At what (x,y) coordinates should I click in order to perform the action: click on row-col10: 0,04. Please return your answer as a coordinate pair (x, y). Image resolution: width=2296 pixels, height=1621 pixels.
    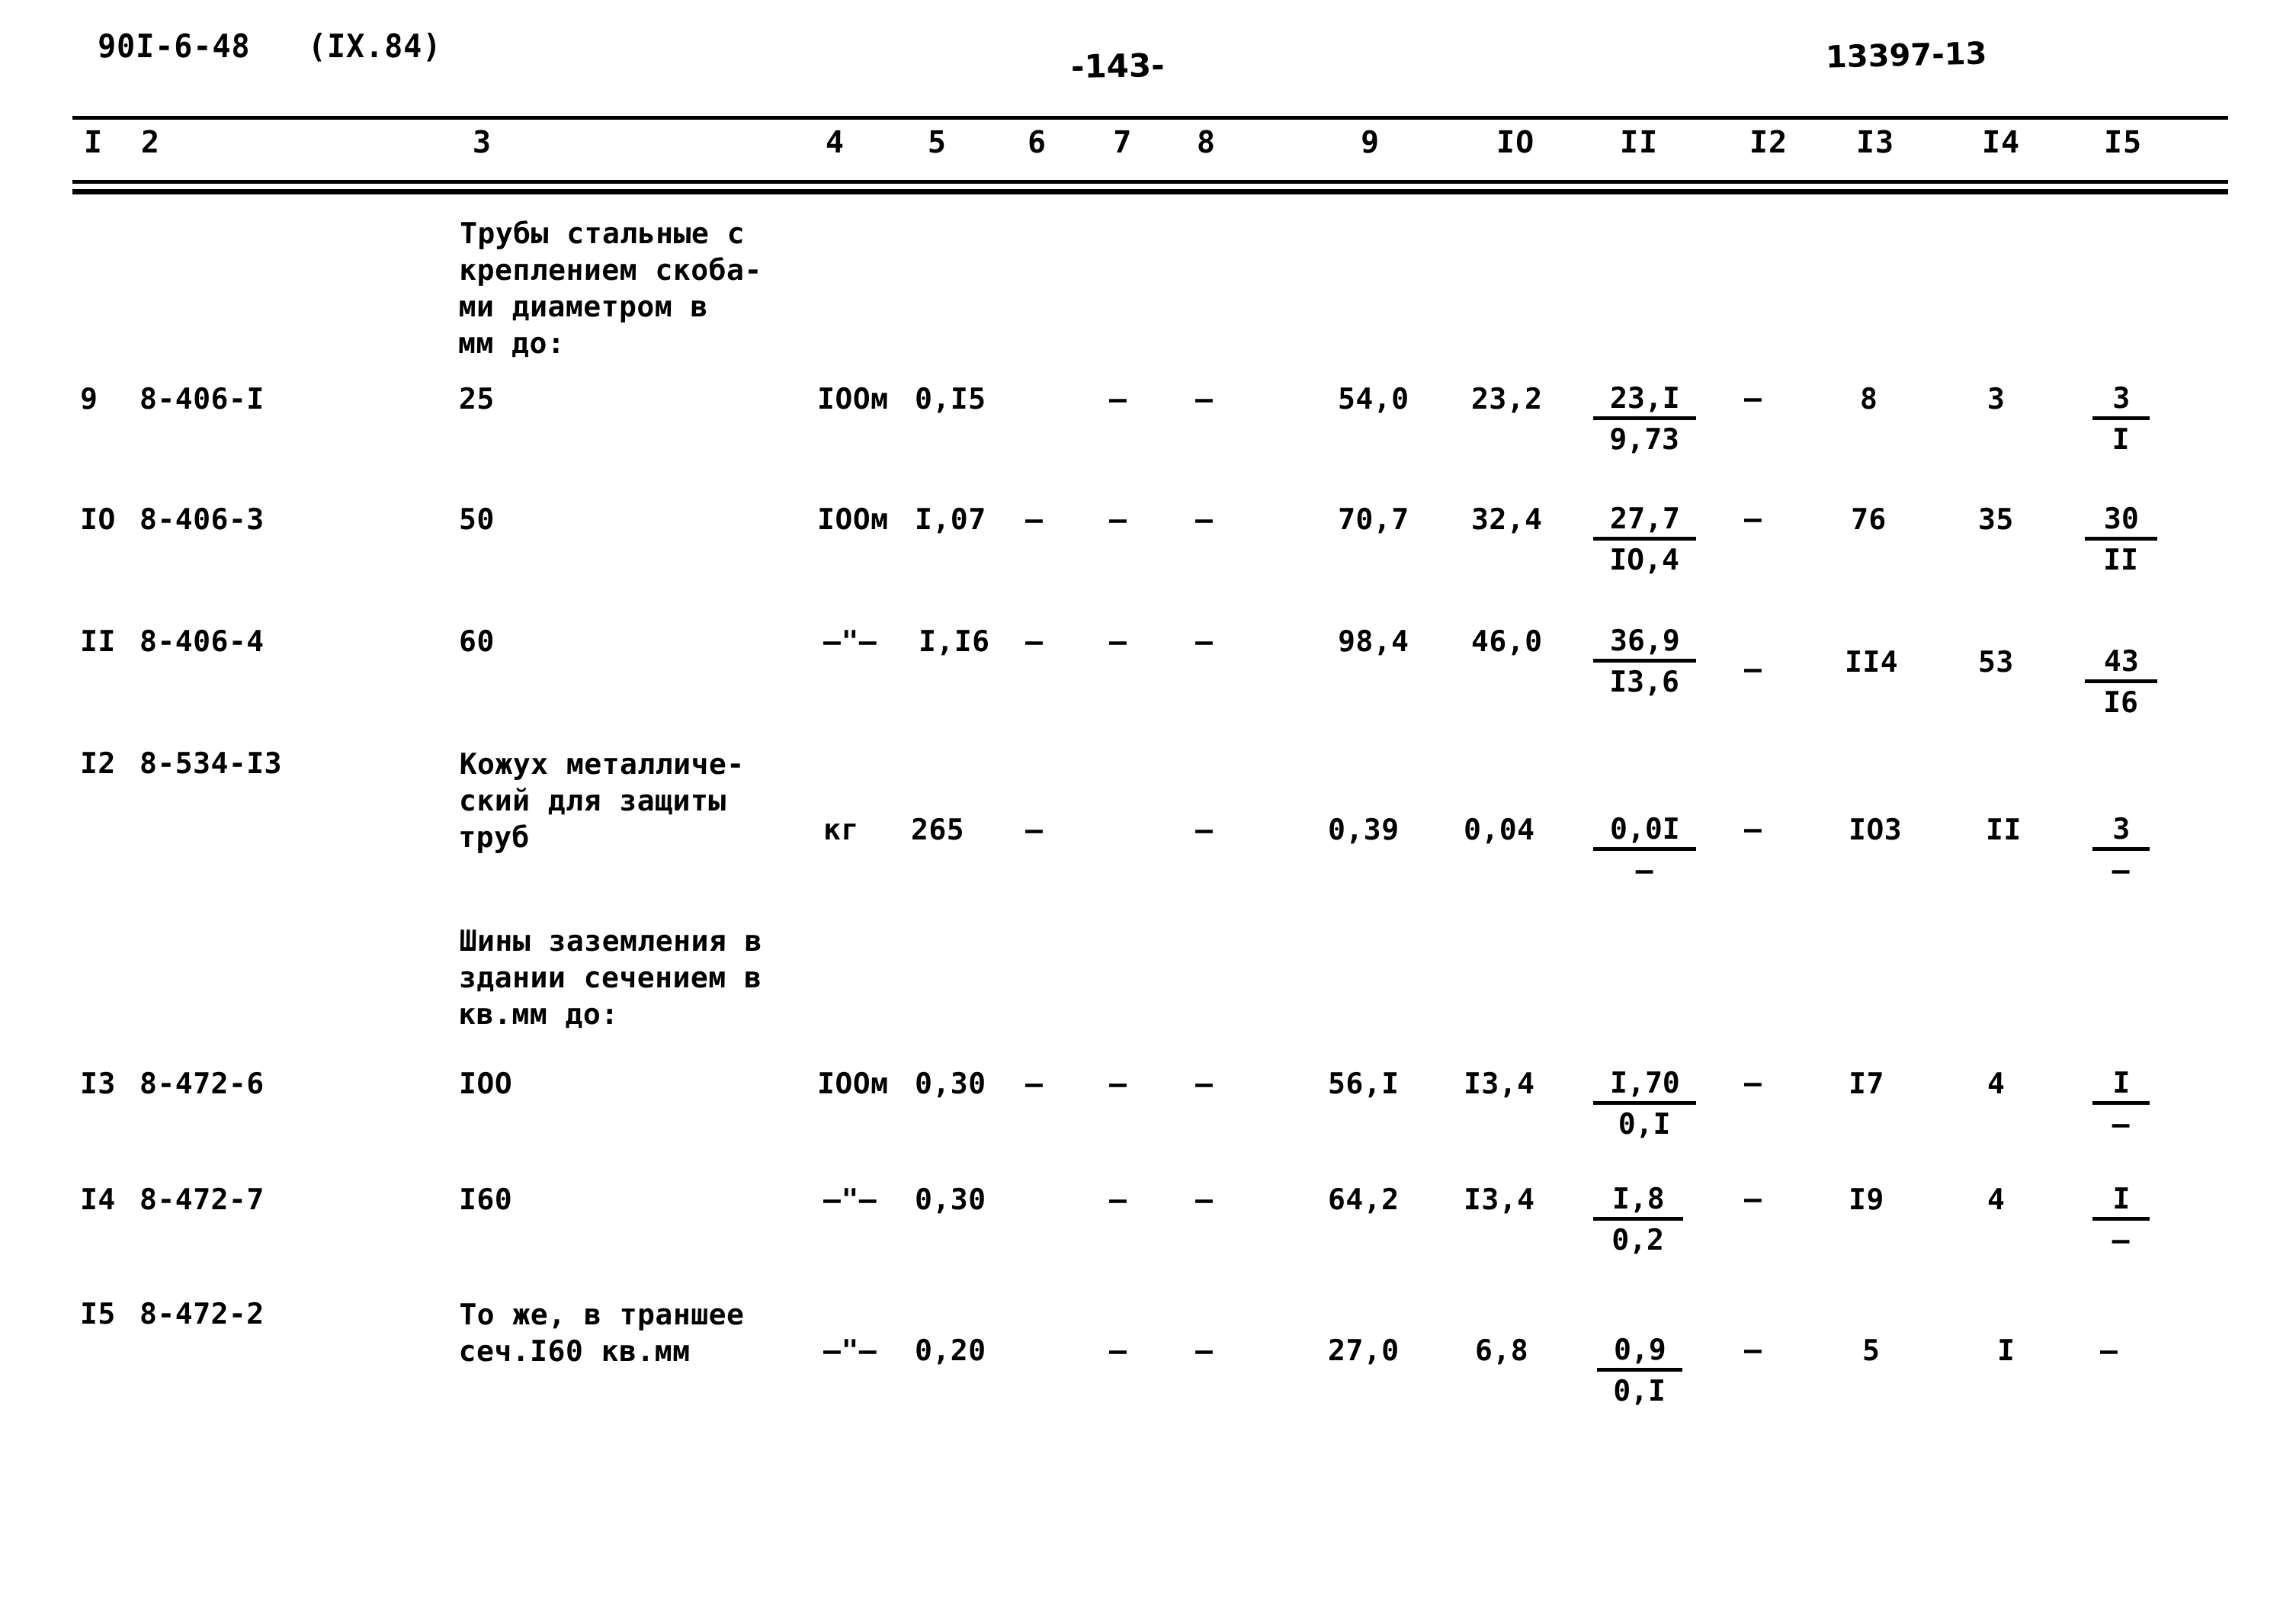
    Looking at the image, I should click on (1499, 829).